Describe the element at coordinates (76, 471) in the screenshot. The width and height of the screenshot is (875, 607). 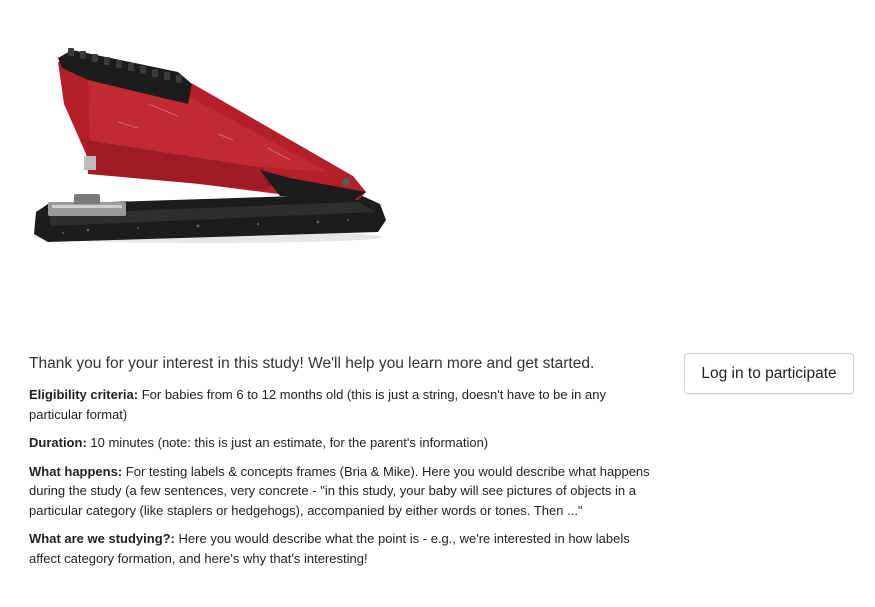
I see `what-happens-label: What happens:` at that location.